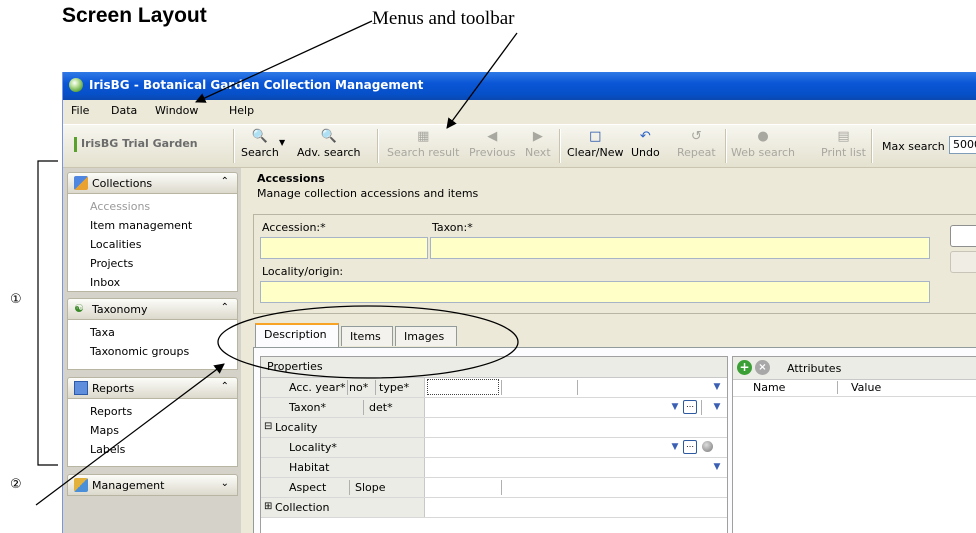 The width and height of the screenshot is (976, 533). What do you see at coordinates (423, 136) in the screenshot?
I see `grid-icon: ▦` at bounding box center [423, 136].